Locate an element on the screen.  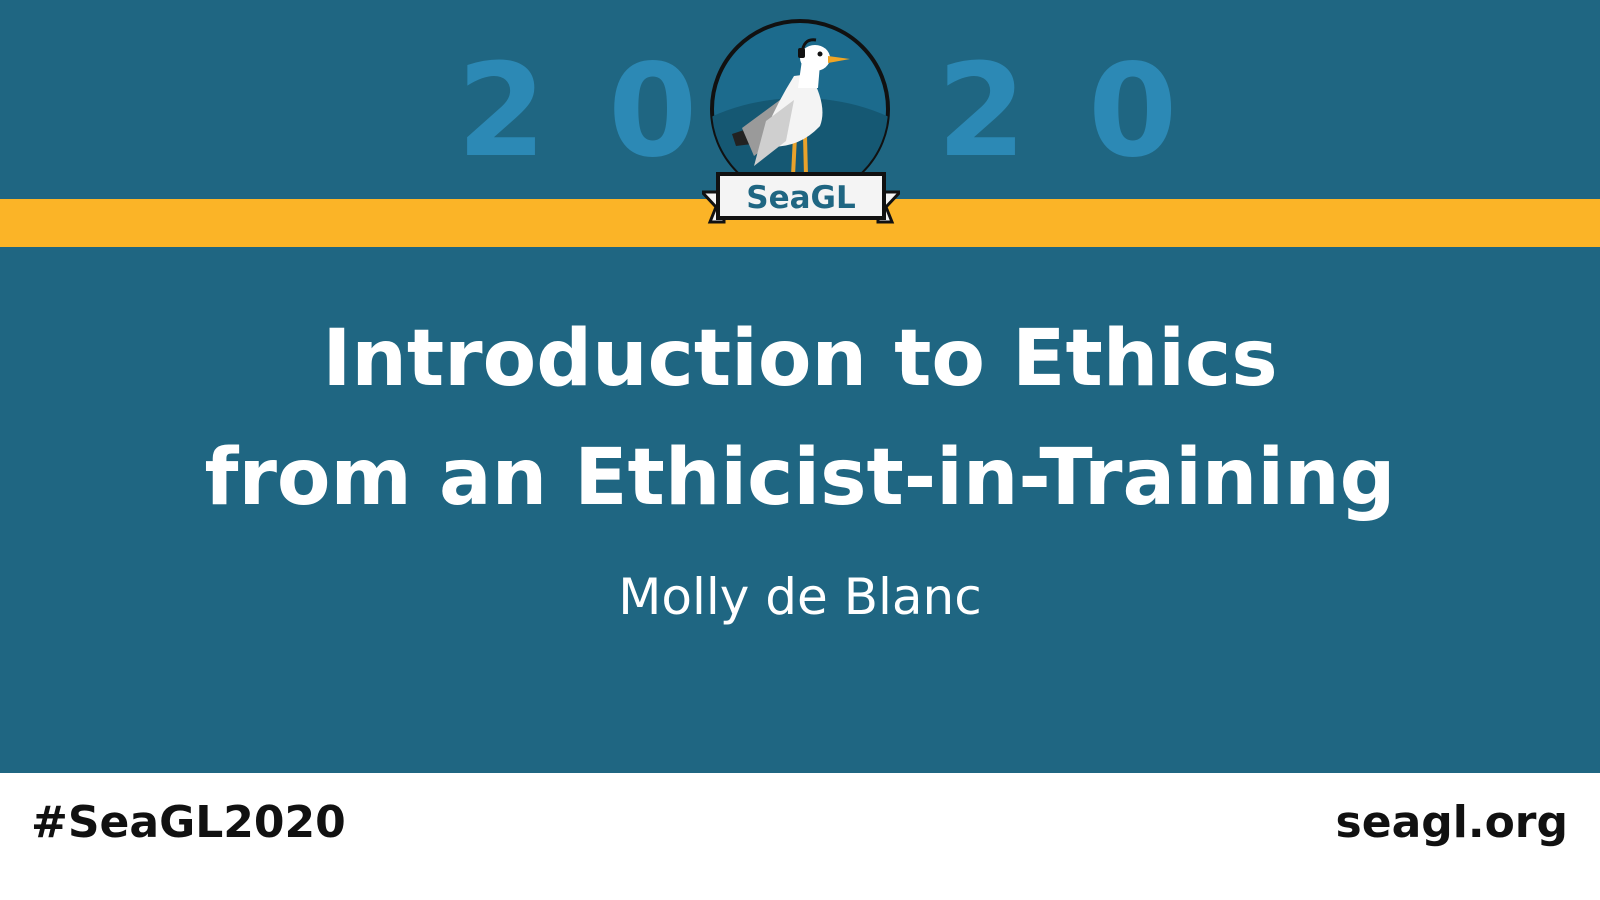
seagl-logo: SeaGL is located at coordinates (801, 123).